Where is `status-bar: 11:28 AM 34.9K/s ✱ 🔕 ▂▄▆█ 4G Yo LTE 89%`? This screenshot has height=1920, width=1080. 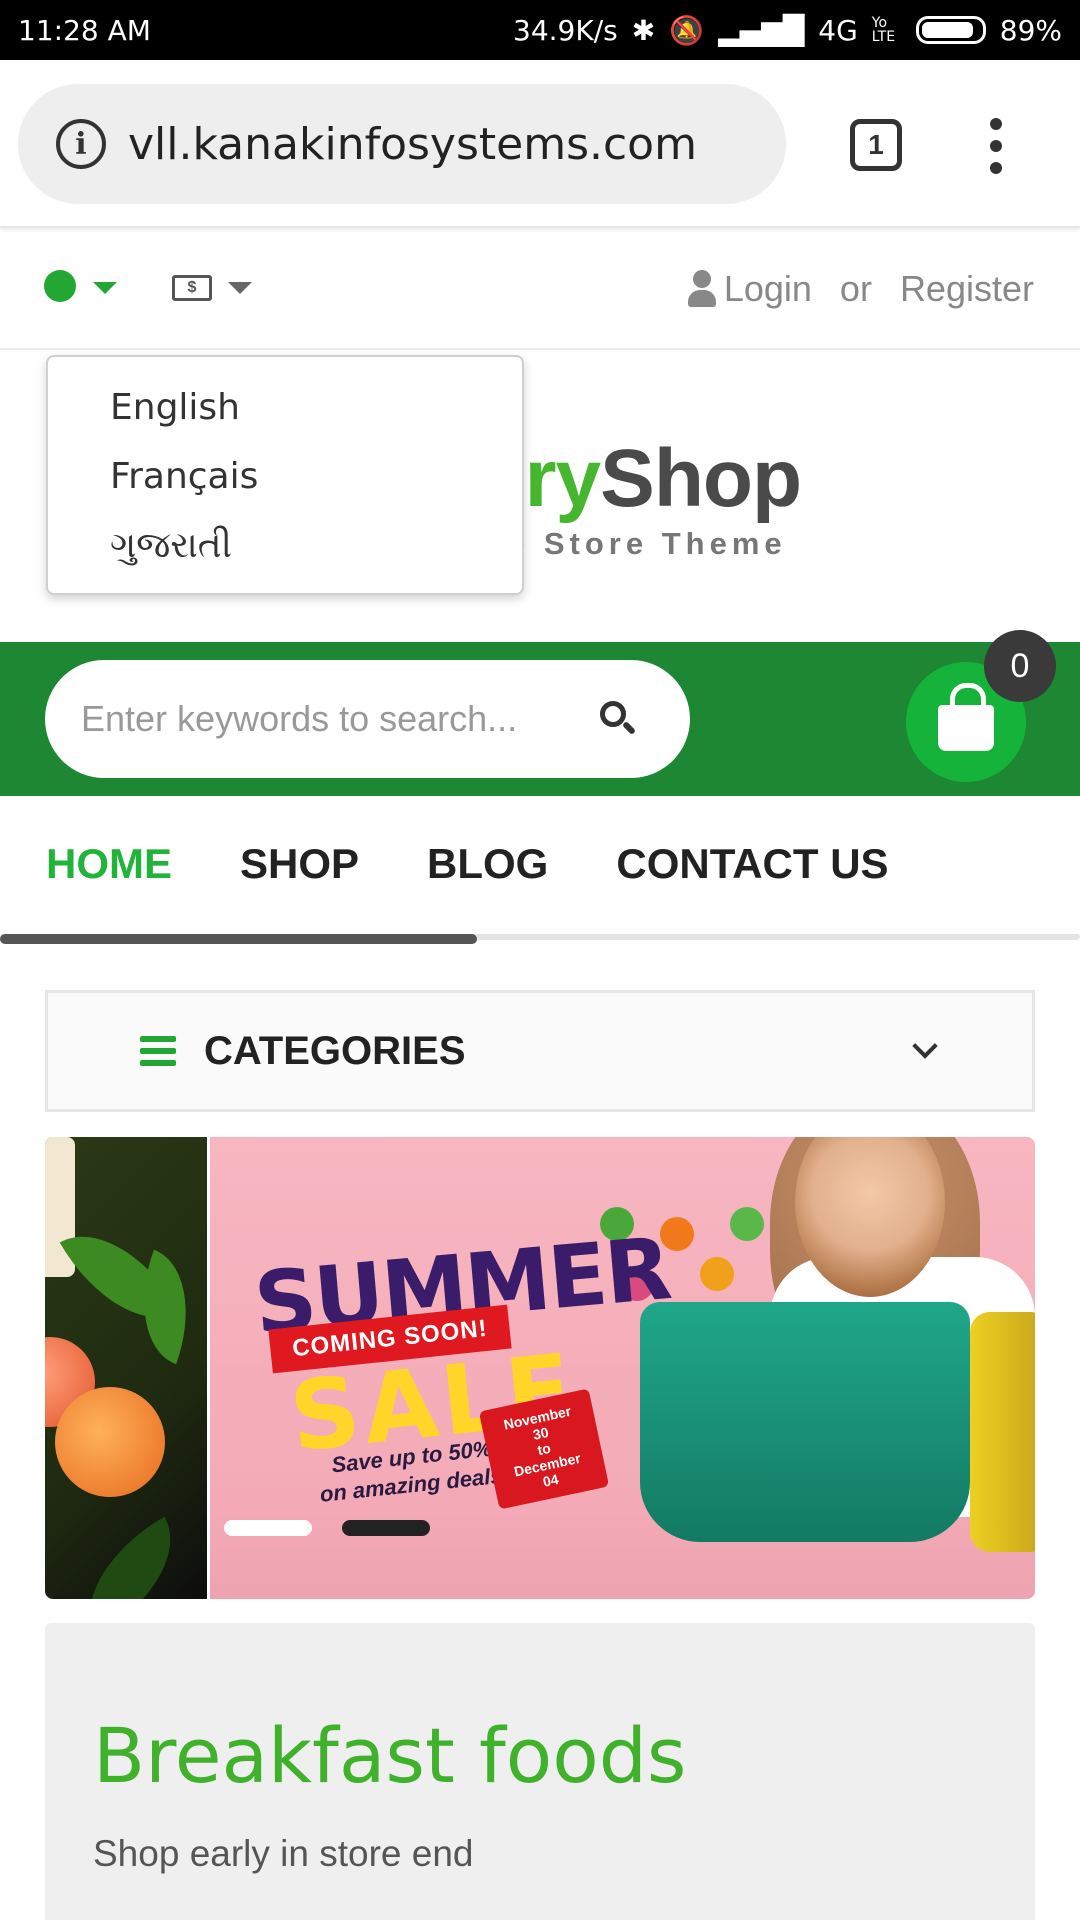
status-bar: 11:28 AM 34.9K/s ✱ 🔕 ▂▄▆█ 4G Yo LTE 89% is located at coordinates (540, 30).